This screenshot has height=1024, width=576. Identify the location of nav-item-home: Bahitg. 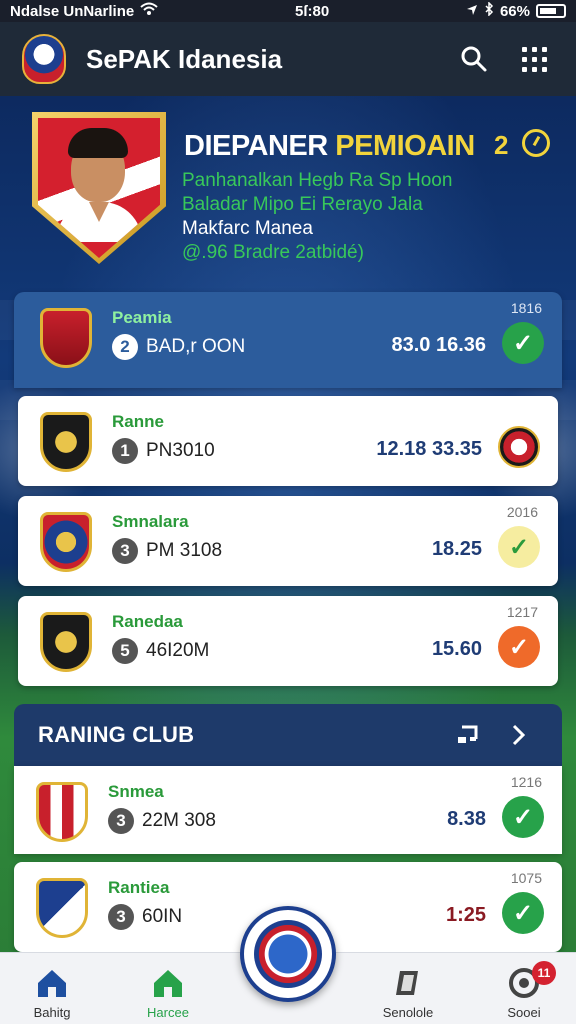
(52, 988).